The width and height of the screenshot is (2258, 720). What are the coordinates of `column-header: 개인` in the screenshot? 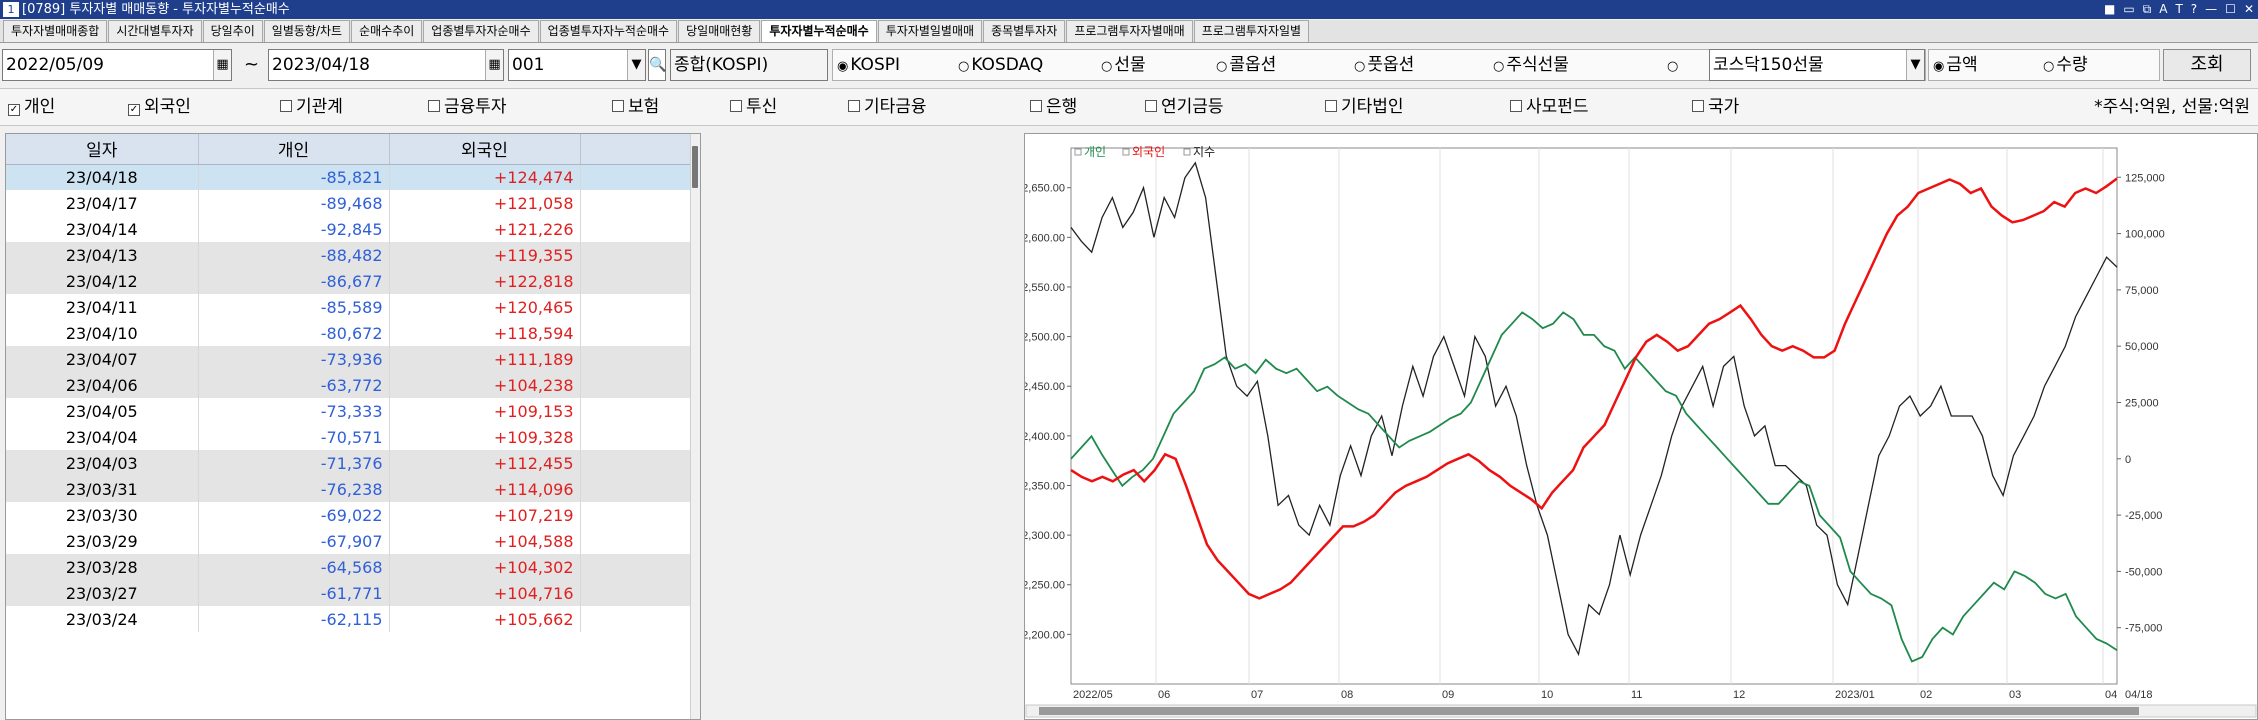 It's located at (294, 149).